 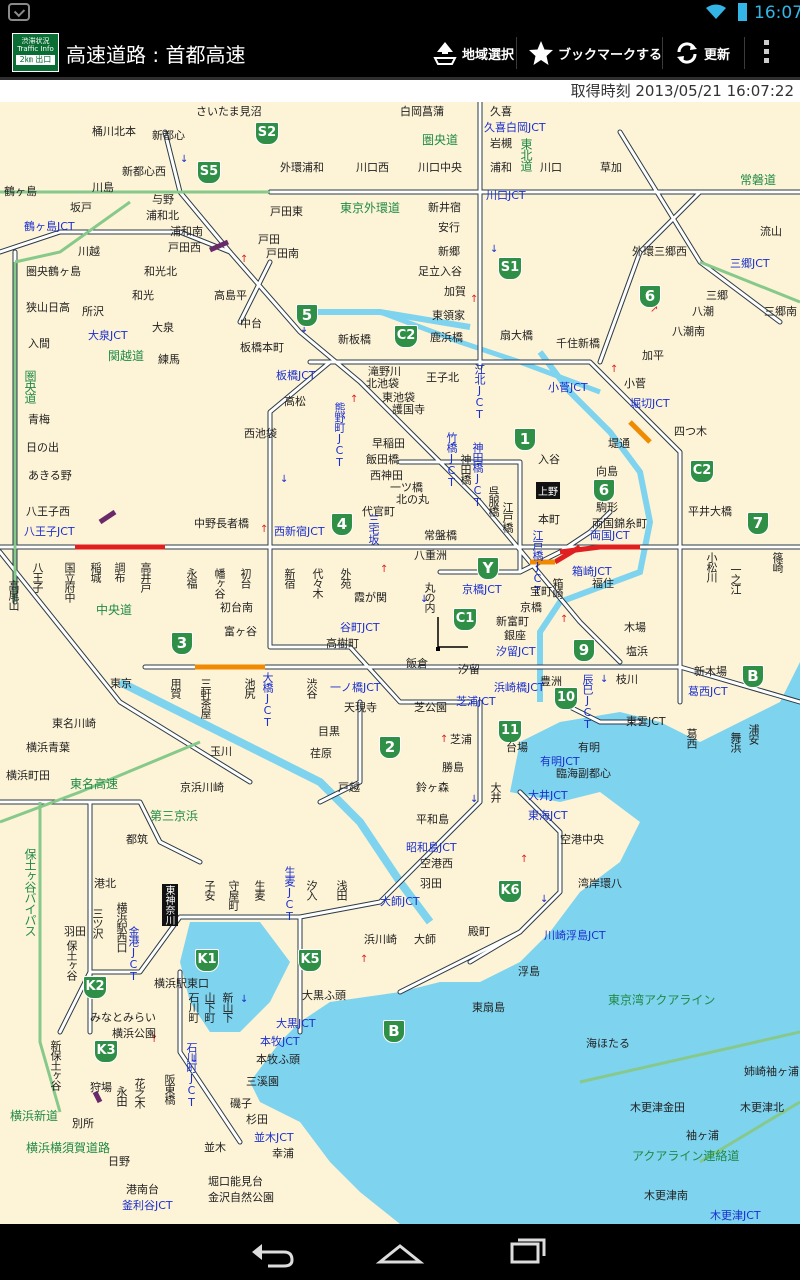 I want to click on expressway-label: 横浜横須賀道路, so click(x=68, y=1148).